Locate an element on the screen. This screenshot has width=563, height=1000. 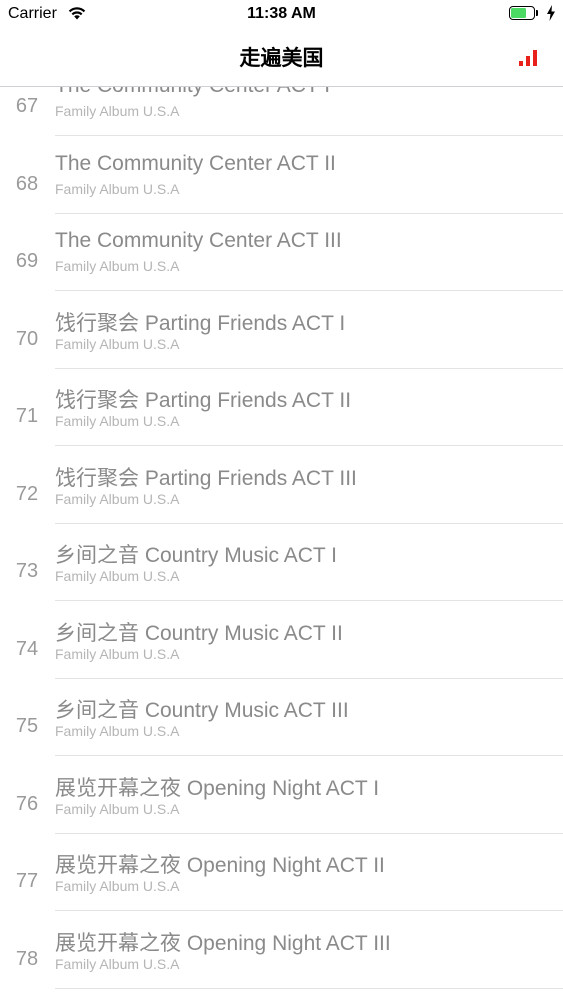
lesson-number: 74 is located at coordinates (27, 648).